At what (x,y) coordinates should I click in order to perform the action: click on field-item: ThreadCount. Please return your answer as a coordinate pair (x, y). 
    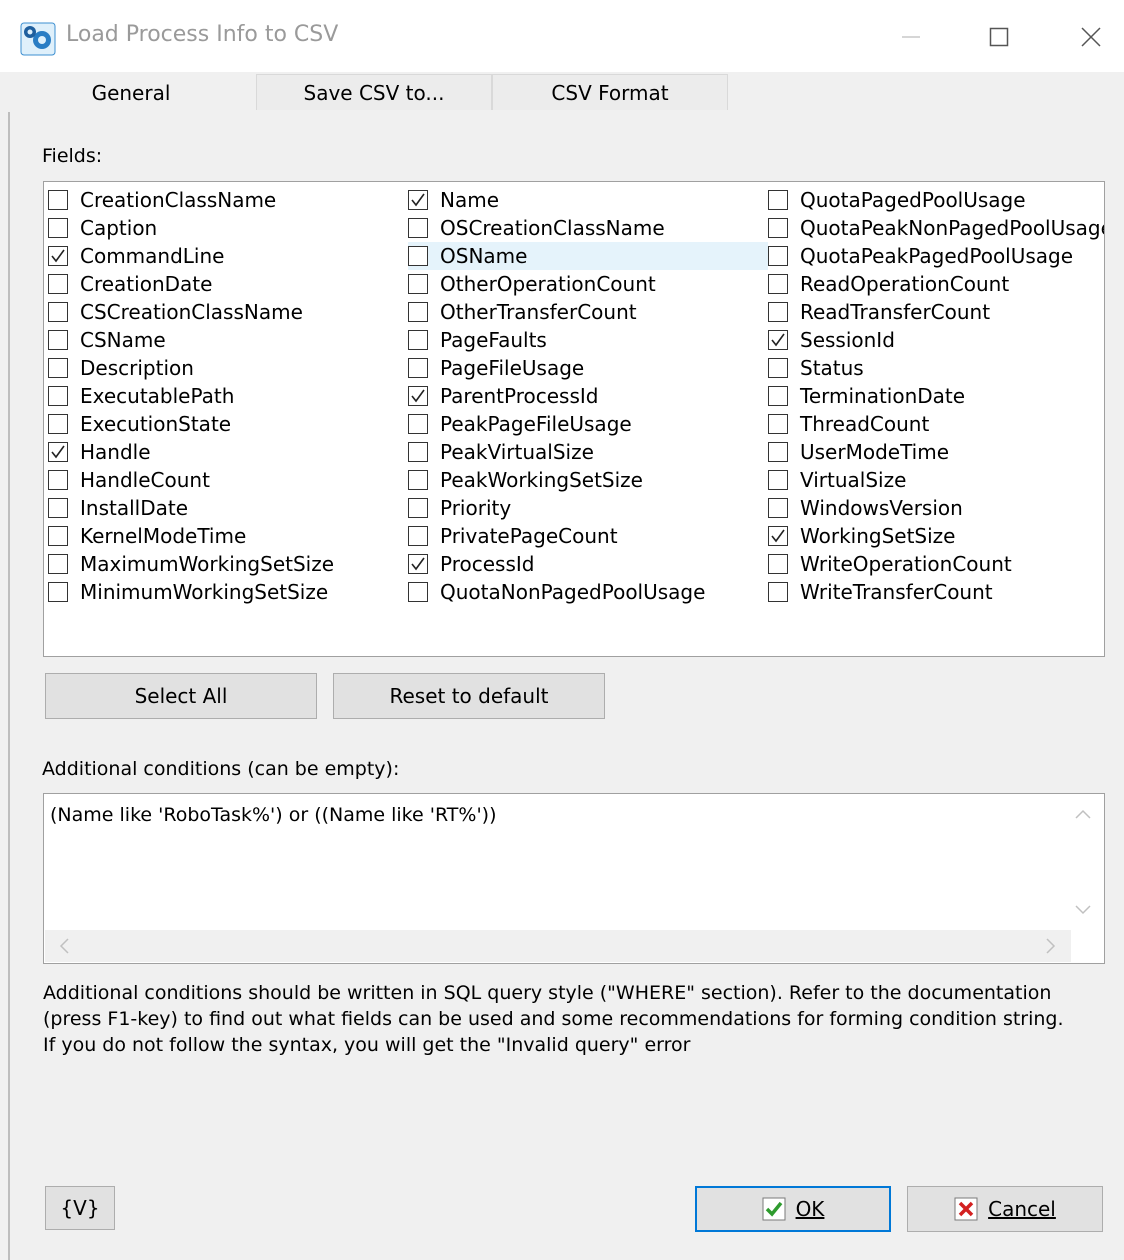
    Looking at the image, I should click on (936, 424).